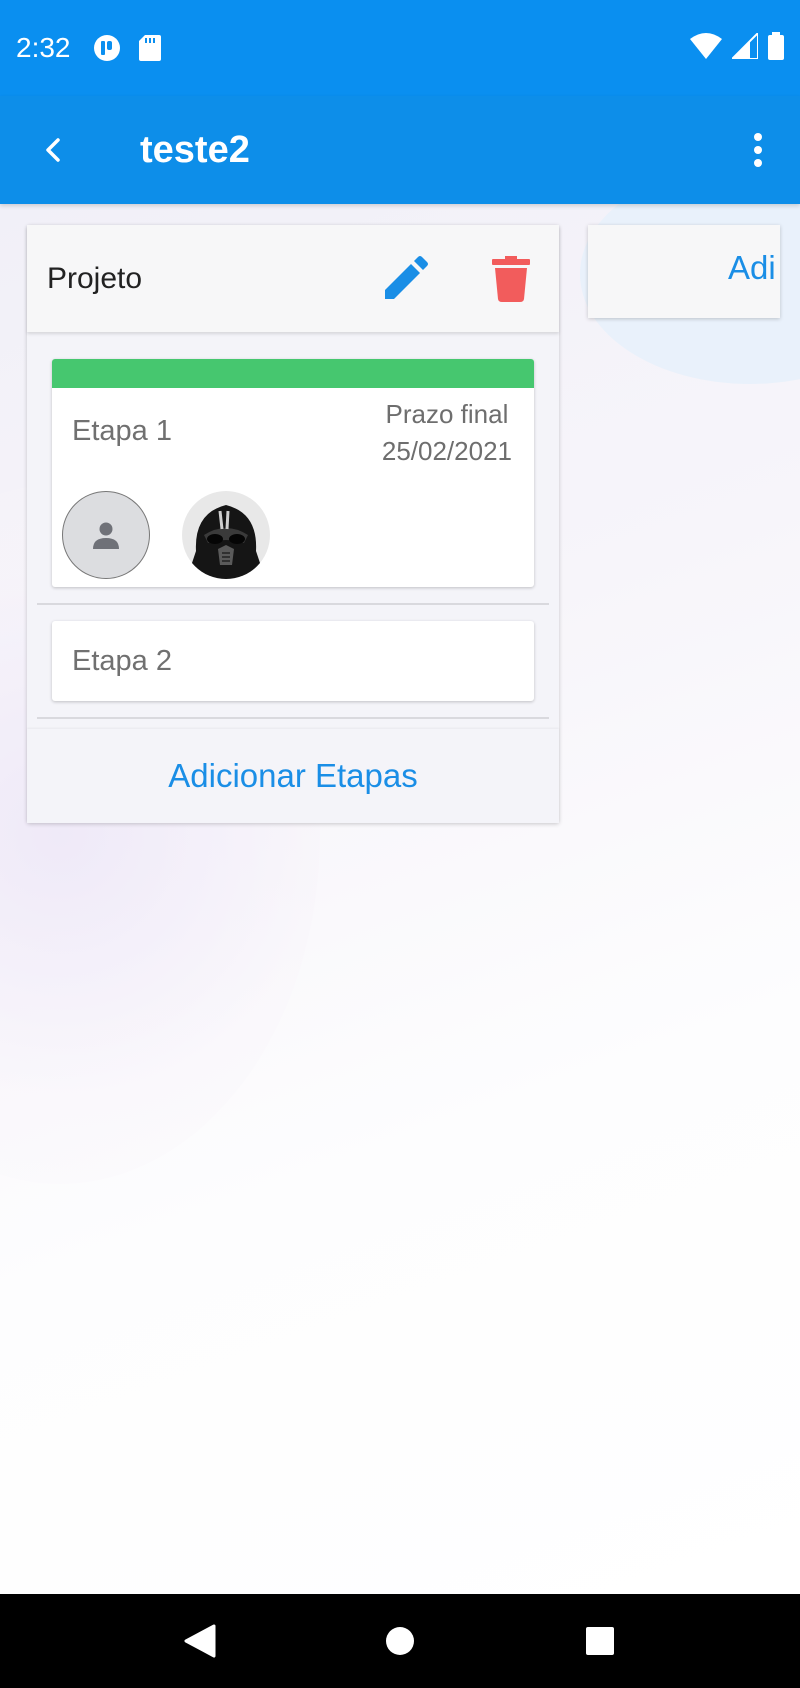 The image size is (800, 1688). I want to click on add-column-card: Adi, so click(684, 271).